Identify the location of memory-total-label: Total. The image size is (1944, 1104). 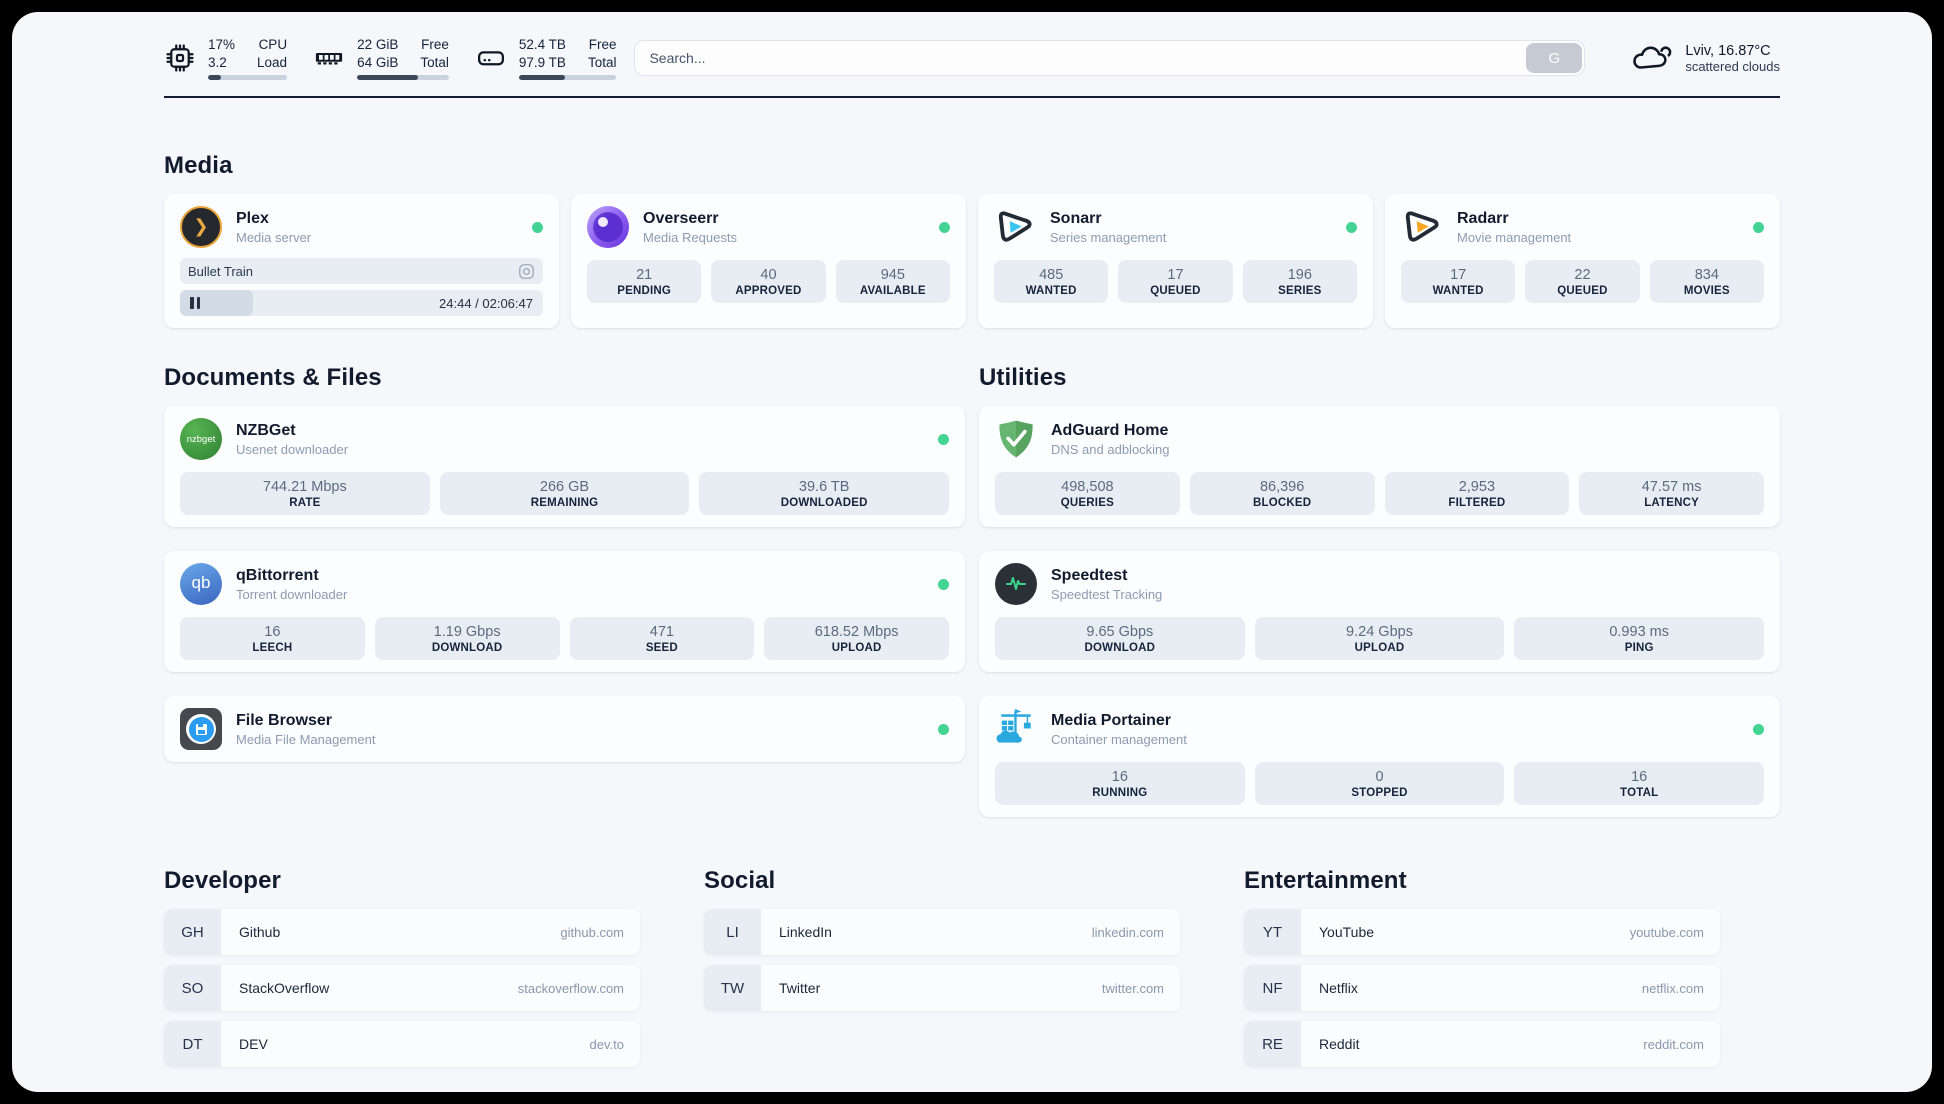
(434, 62).